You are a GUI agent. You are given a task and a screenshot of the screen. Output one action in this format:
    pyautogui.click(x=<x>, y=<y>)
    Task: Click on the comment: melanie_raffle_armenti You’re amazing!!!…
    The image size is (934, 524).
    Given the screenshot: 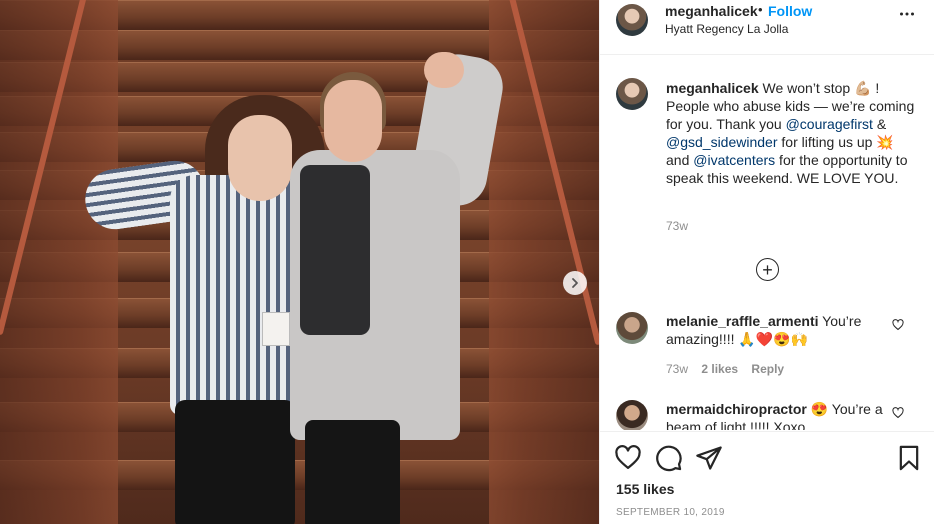 What is the action you would take?
    pyautogui.click(x=778, y=330)
    